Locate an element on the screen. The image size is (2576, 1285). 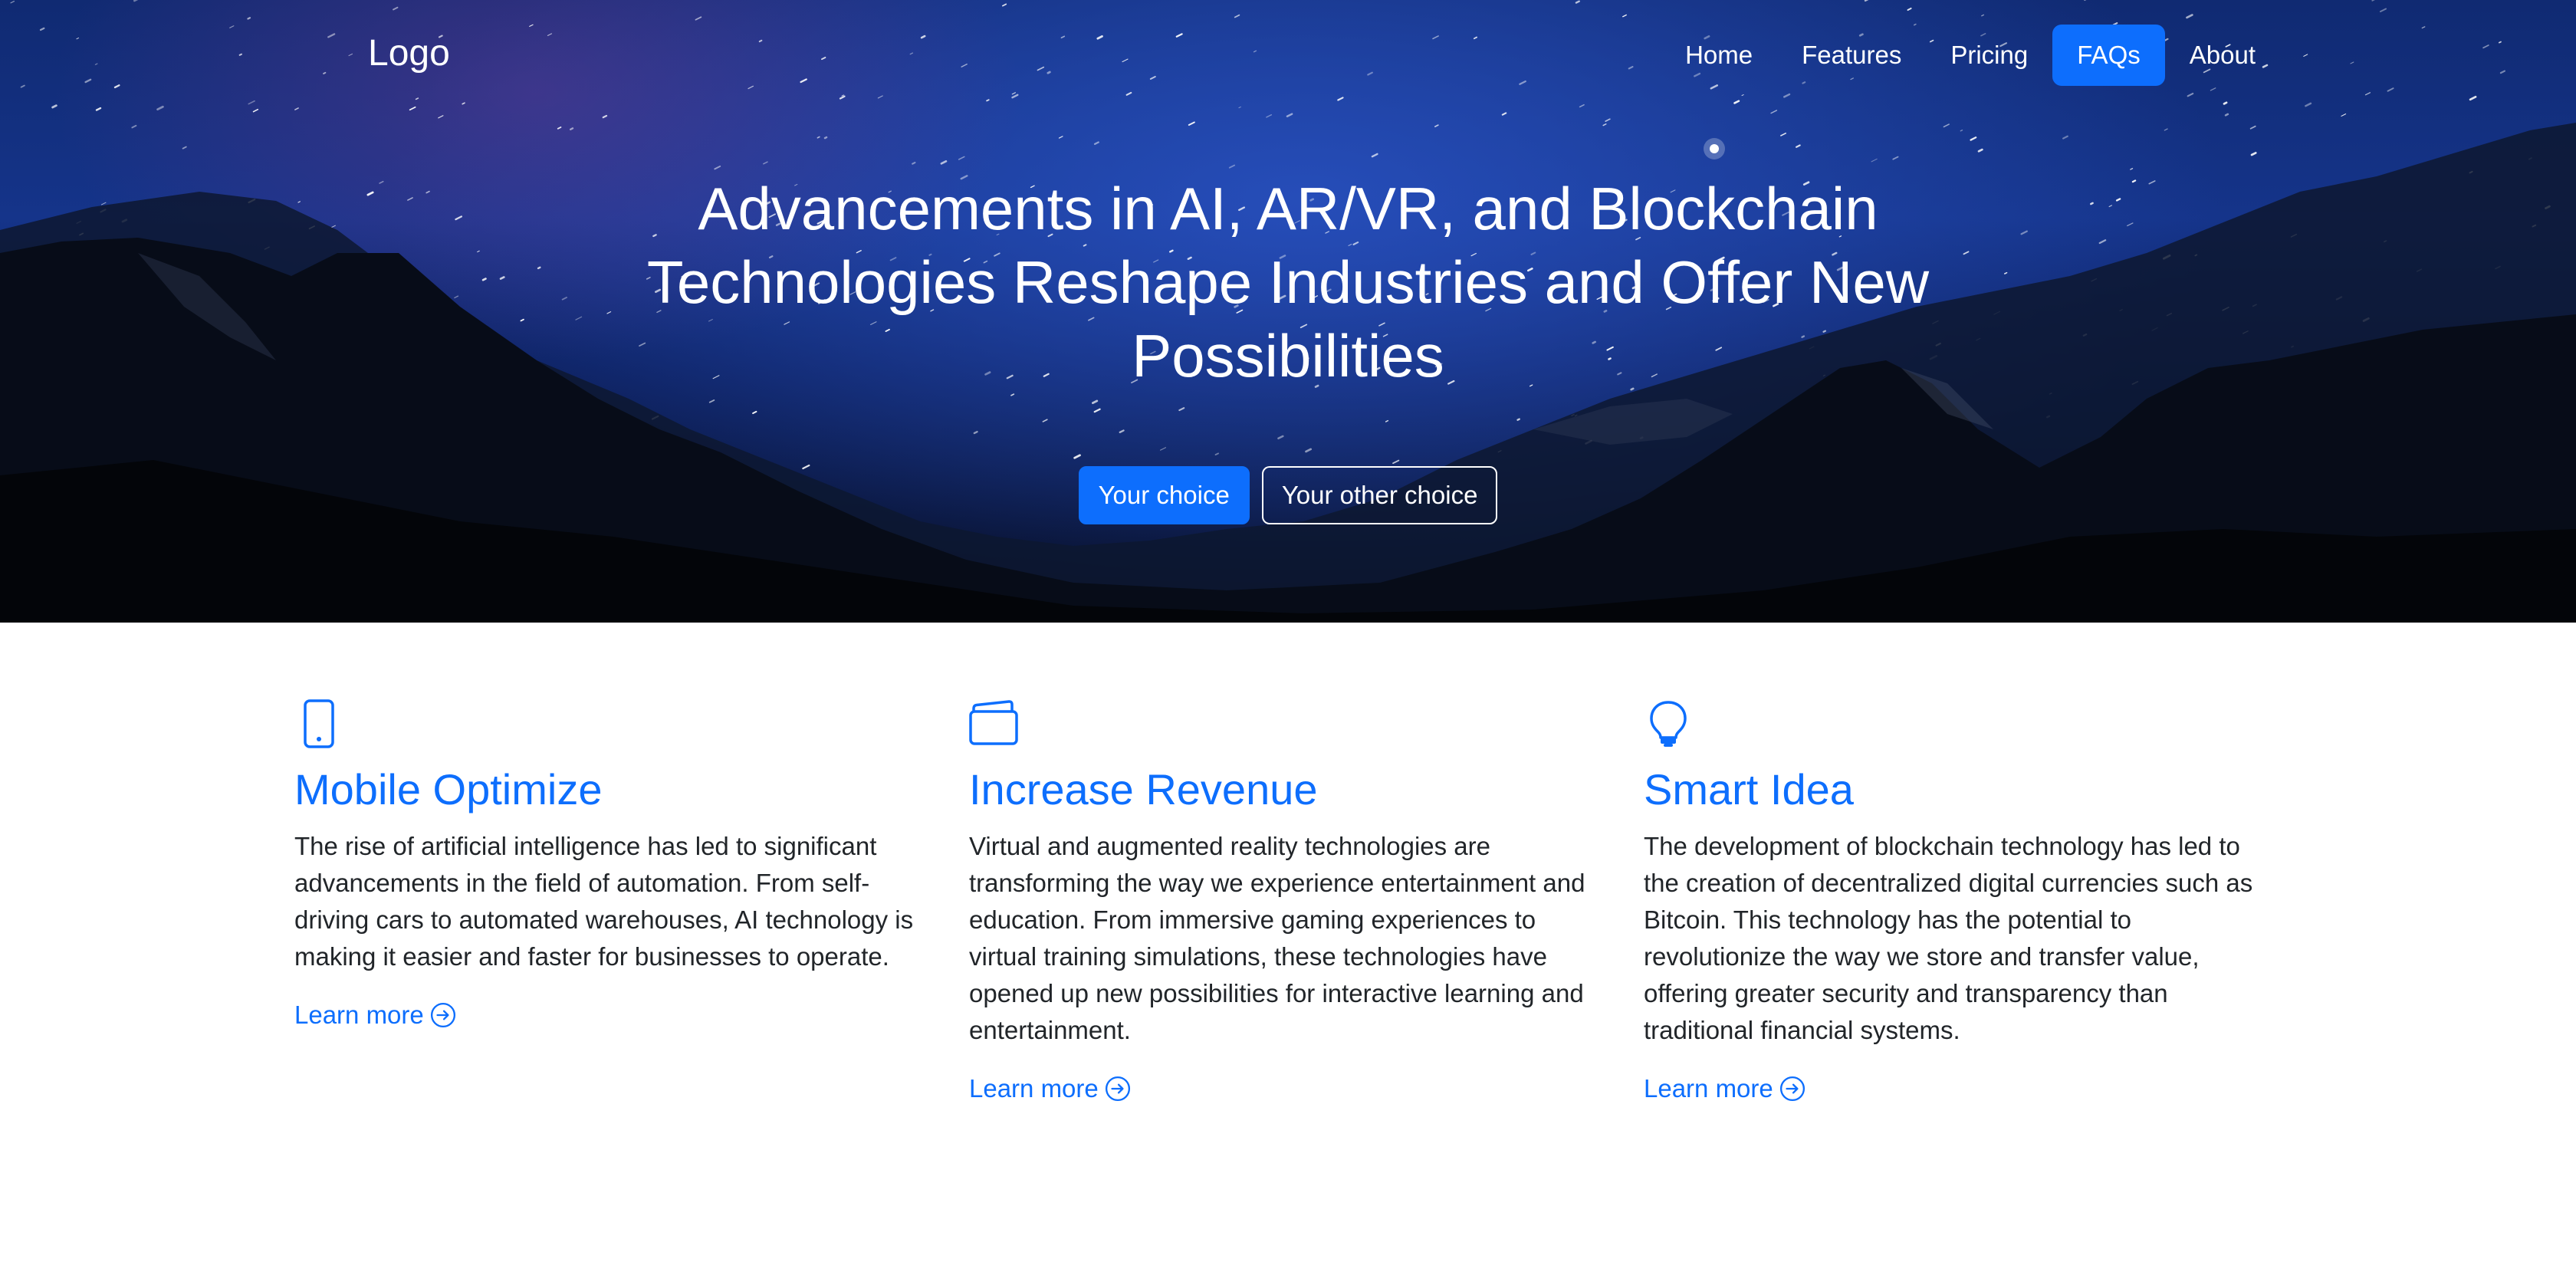
nav-item-pricing: Pricing is located at coordinates (1989, 56).